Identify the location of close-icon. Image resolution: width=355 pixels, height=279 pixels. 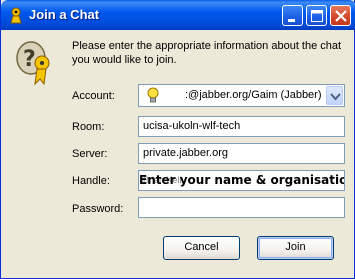
(341, 16).